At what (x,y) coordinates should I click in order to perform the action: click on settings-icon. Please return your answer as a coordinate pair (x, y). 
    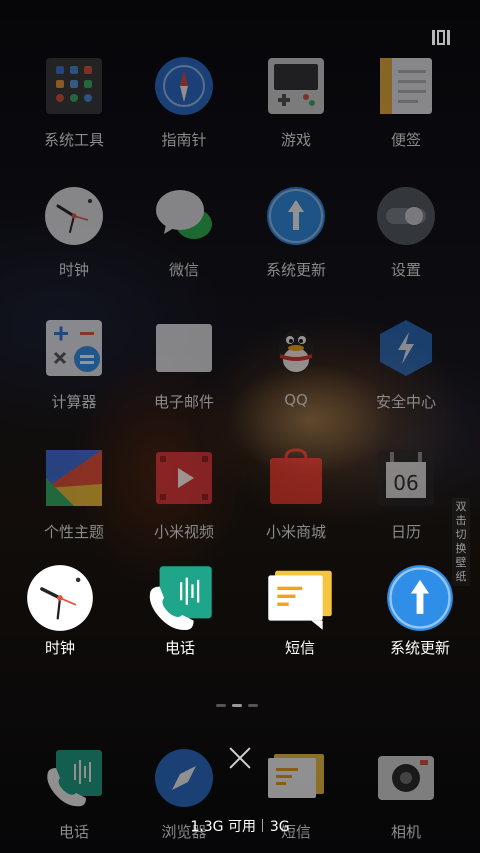
    Looking at the image, I should click on (406, 216).